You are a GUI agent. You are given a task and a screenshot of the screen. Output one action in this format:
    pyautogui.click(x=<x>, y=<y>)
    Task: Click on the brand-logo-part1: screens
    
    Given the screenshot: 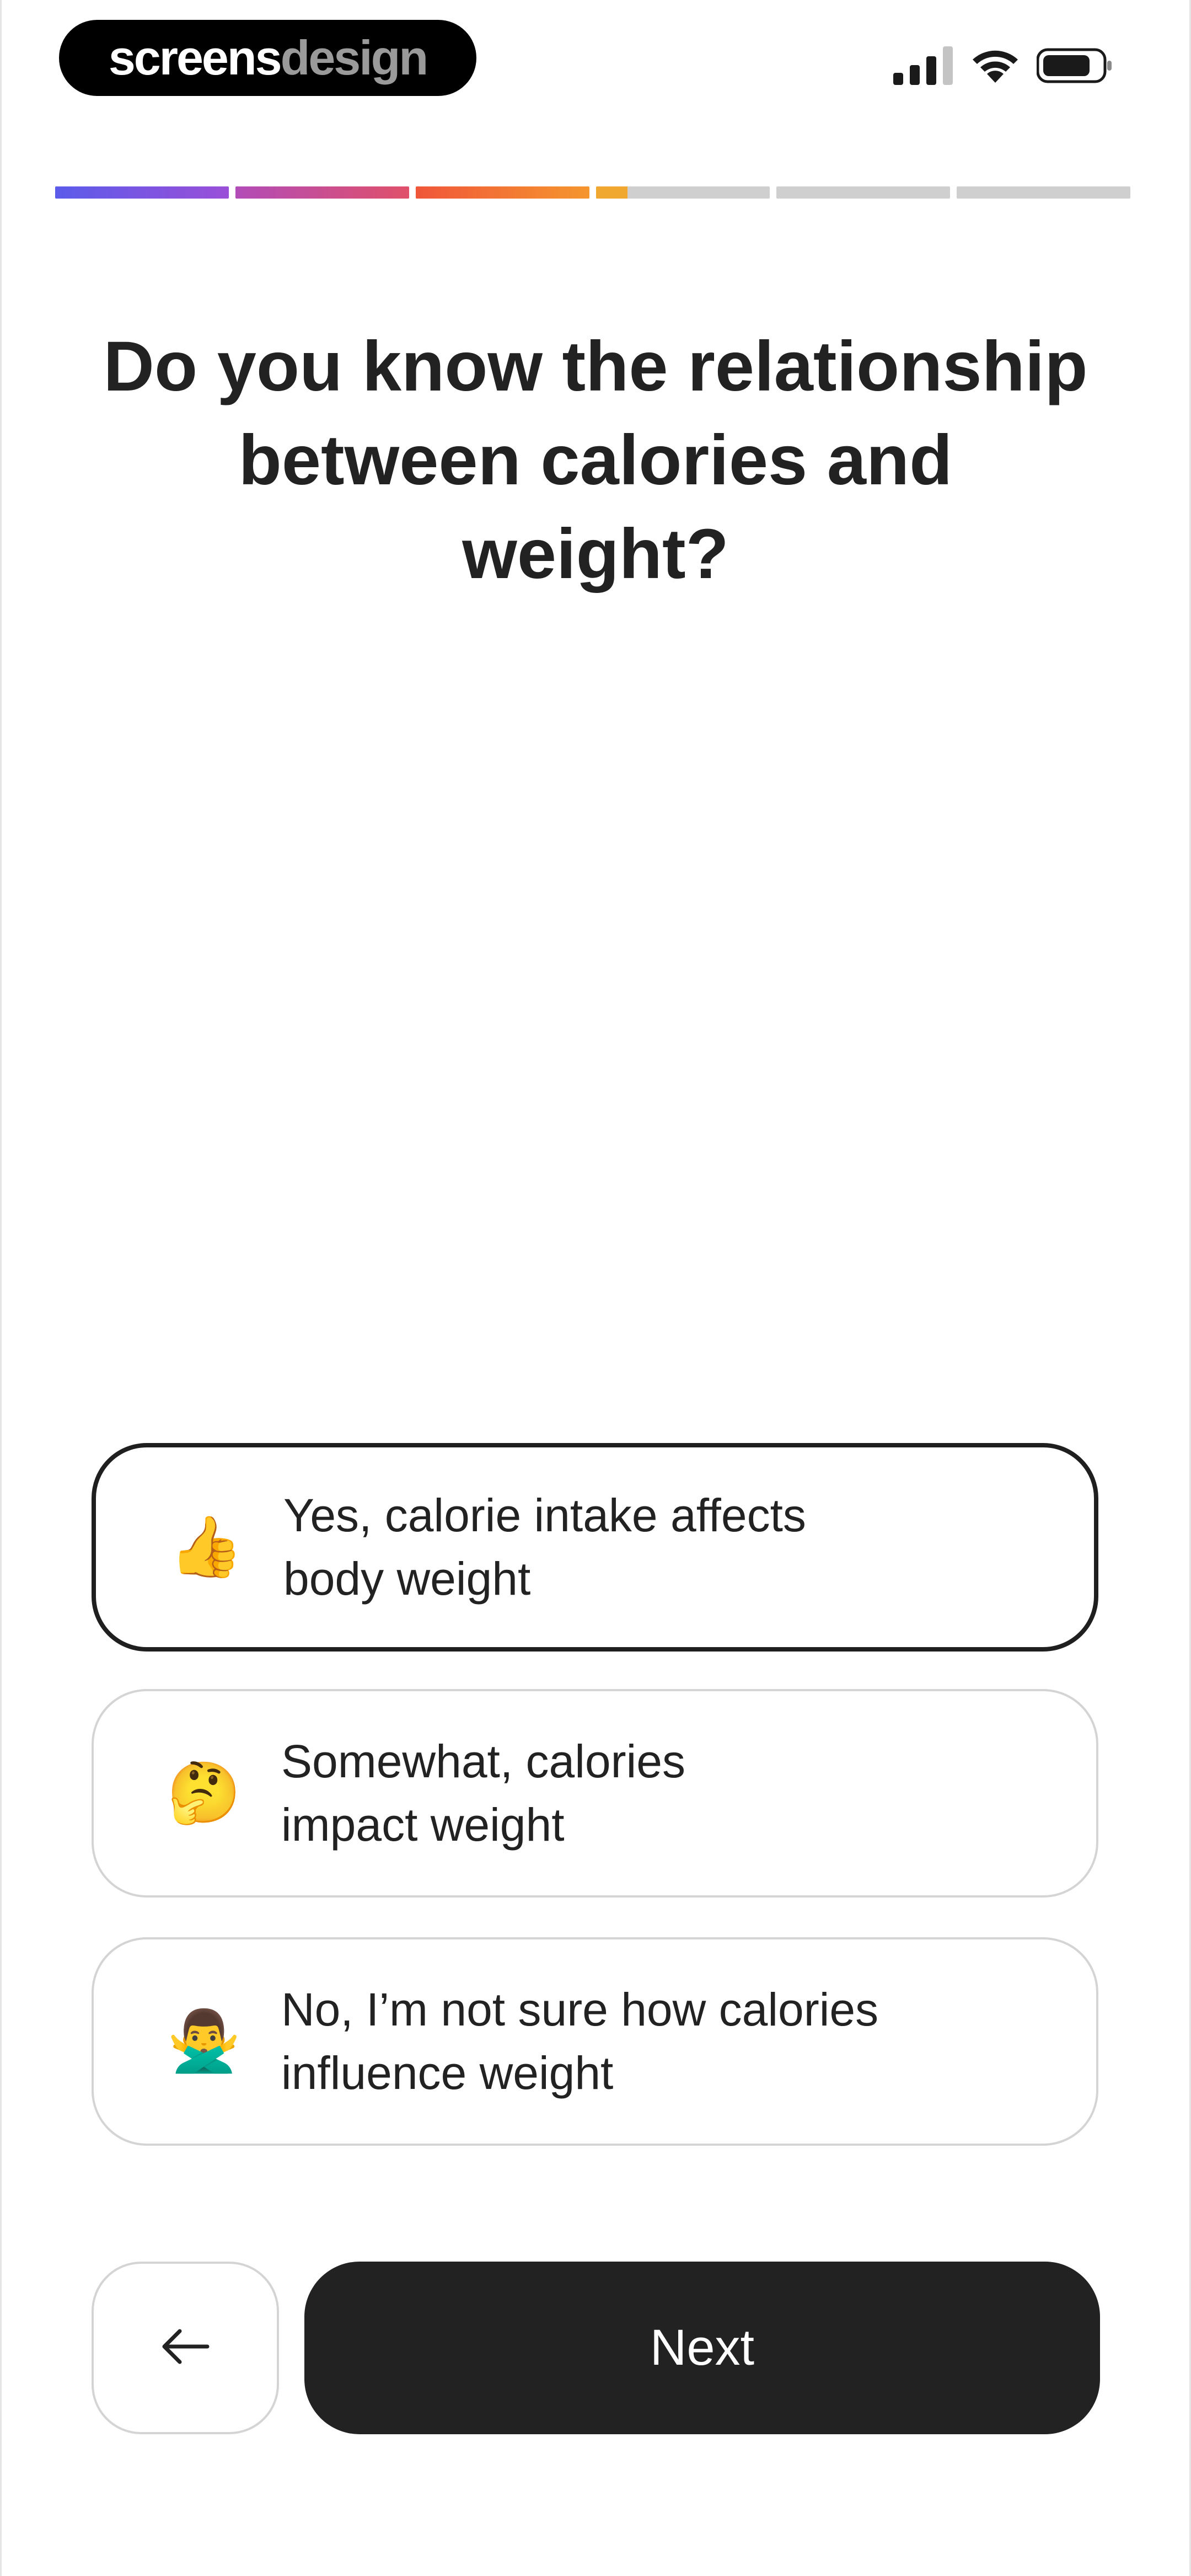 What is the action you would take?
    pyautogui.click(x=195, y=57)
    